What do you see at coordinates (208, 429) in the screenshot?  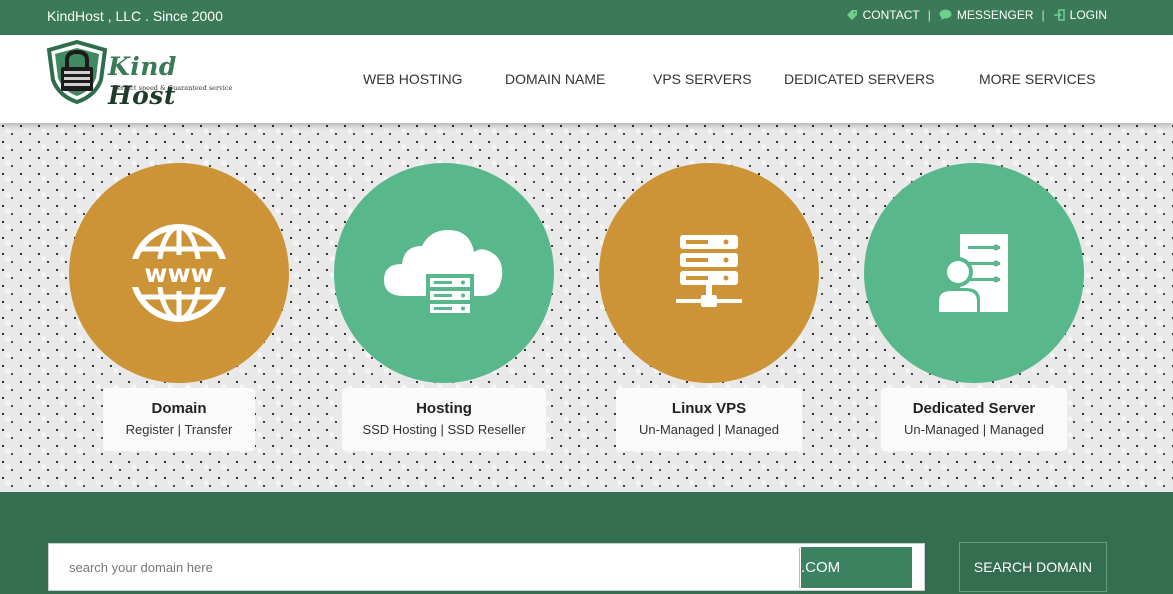 I see `service-option: Transfer` at bounding box center [208, 429].